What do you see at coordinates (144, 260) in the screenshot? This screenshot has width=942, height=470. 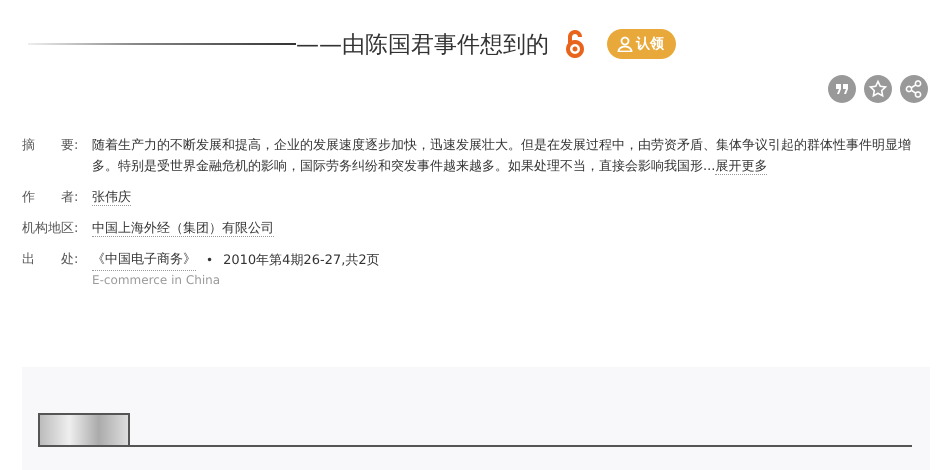 I see `journal-link: 《中国电子商务》` at bounding box center [144, 260].